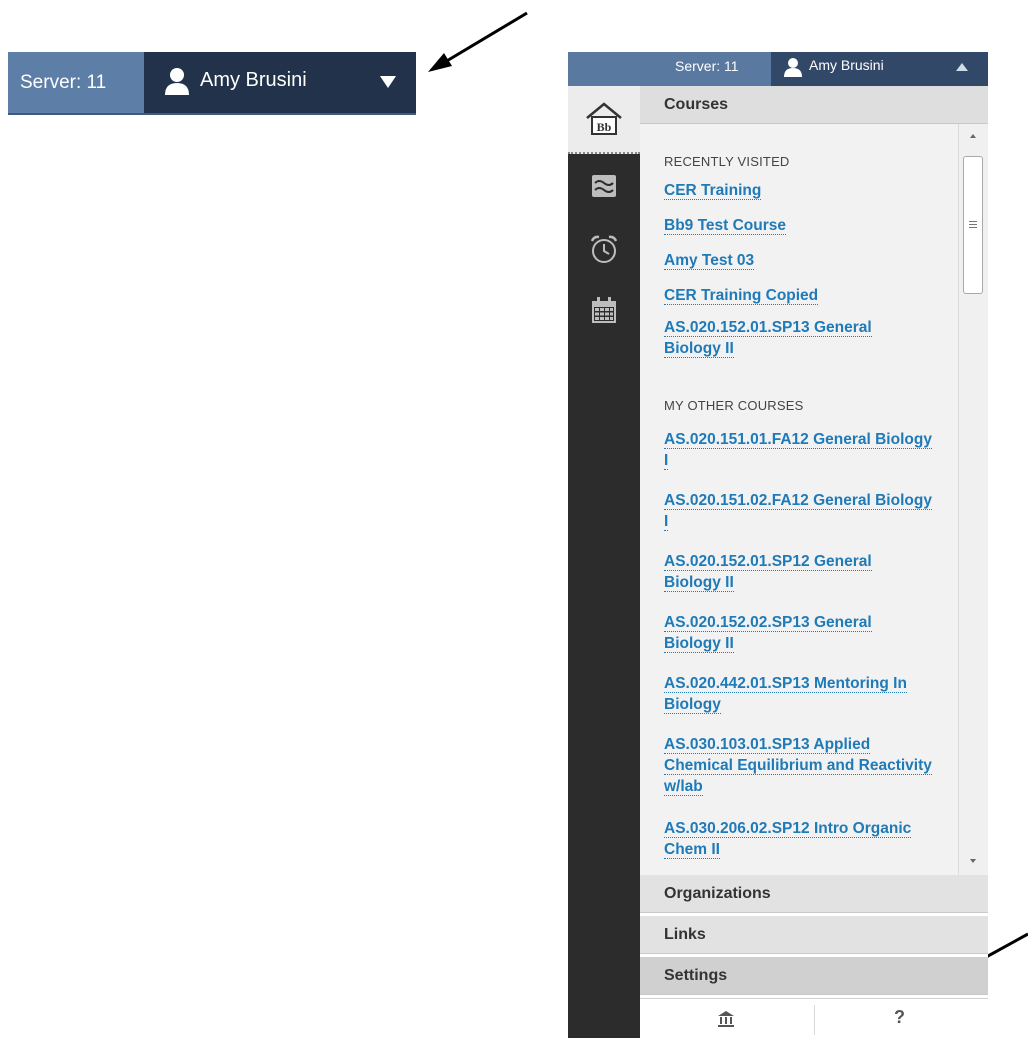 The width and height of the screenshot is (1028, 1038). Describe the element at coordinates (798, 338) in the screenshot. I see `course-link: AS.020.152.01.SP13 General Biology II` at that location.